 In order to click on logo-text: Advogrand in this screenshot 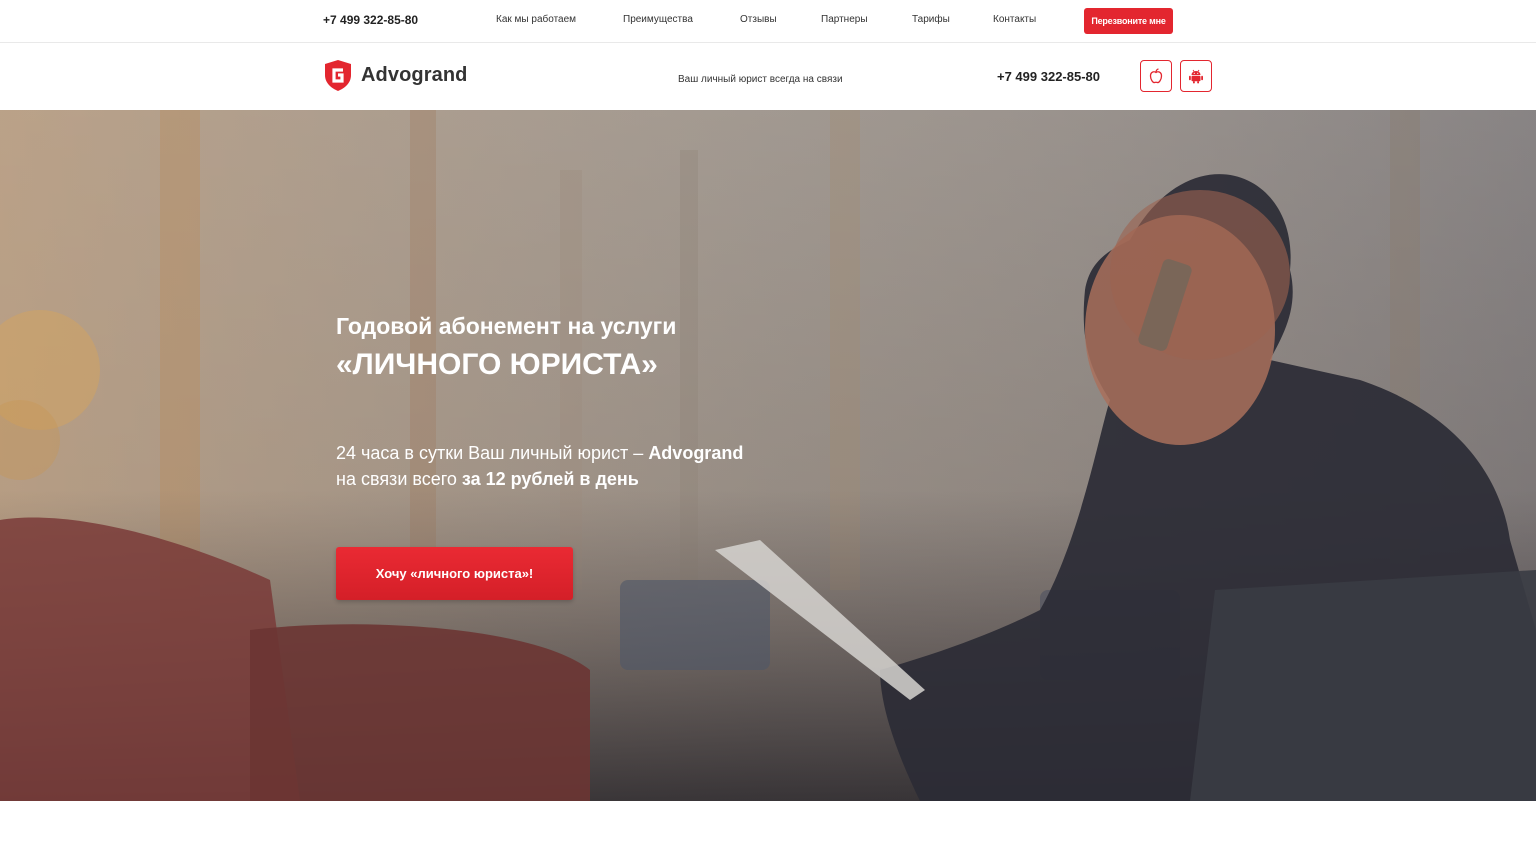, I will do `click(414, 75)`.